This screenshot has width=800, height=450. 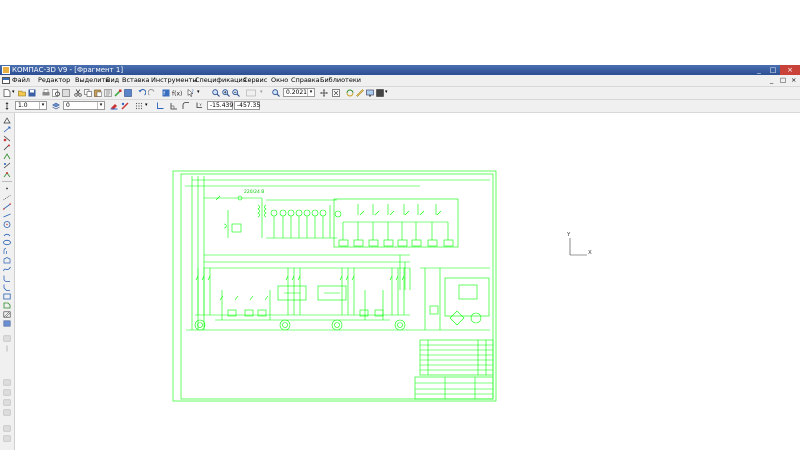 What do you see at coordinates (198, 92) in the screenshot?
I see `help-dropdown-icon: ▾` at bounding box center [198, 92].